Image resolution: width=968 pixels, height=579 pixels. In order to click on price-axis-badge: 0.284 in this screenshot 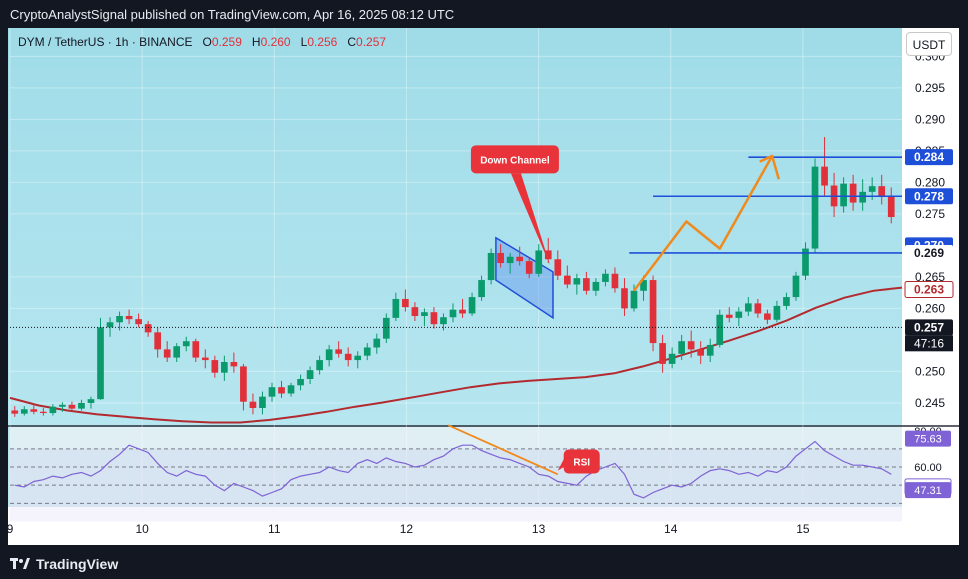, I will do `click(929, 157)`.